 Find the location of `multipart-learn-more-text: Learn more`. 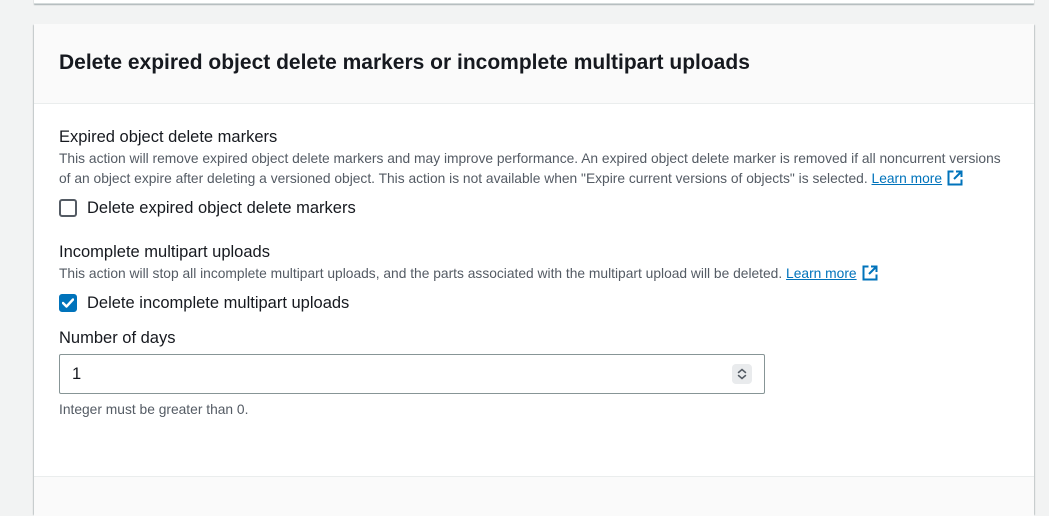

multipart-learn-more-text: Learn more is located at coordinates (821, 273).